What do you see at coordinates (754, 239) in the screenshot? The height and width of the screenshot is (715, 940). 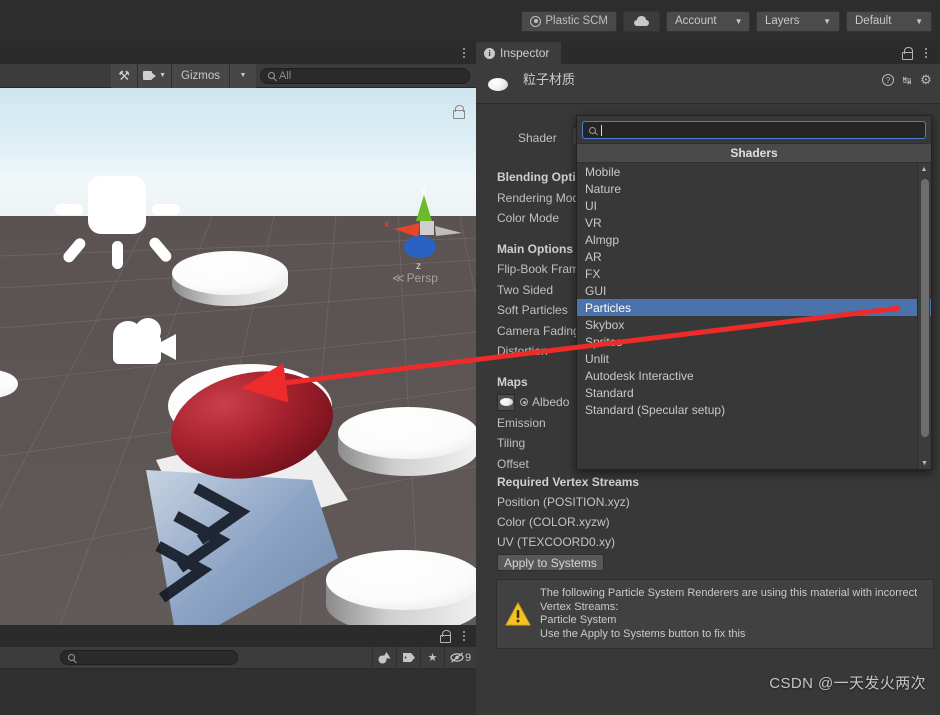 I see `shader-menu-item: Almgp›` at bounding box center [754, 239].